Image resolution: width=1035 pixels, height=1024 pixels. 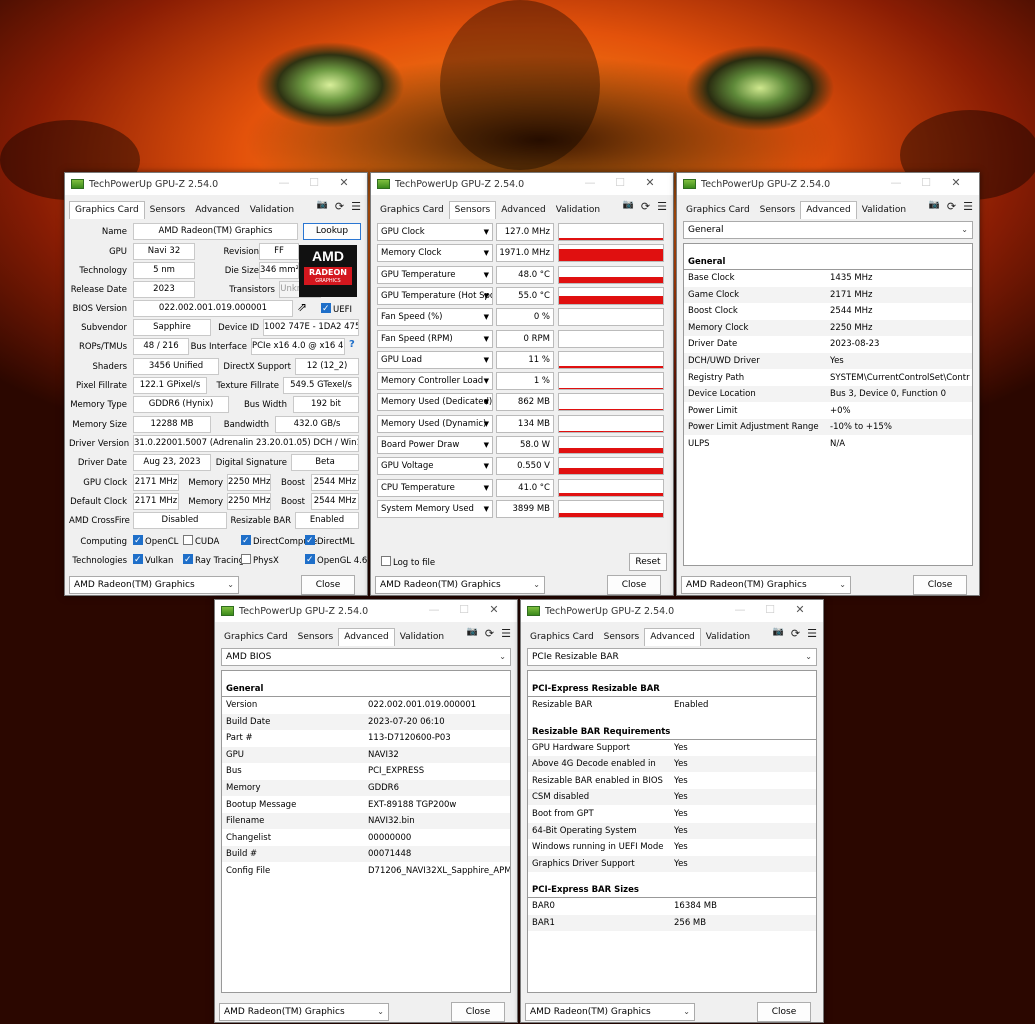 I want to click on technologies-item: OpenGL 4.6, so click(x=336, y=560).